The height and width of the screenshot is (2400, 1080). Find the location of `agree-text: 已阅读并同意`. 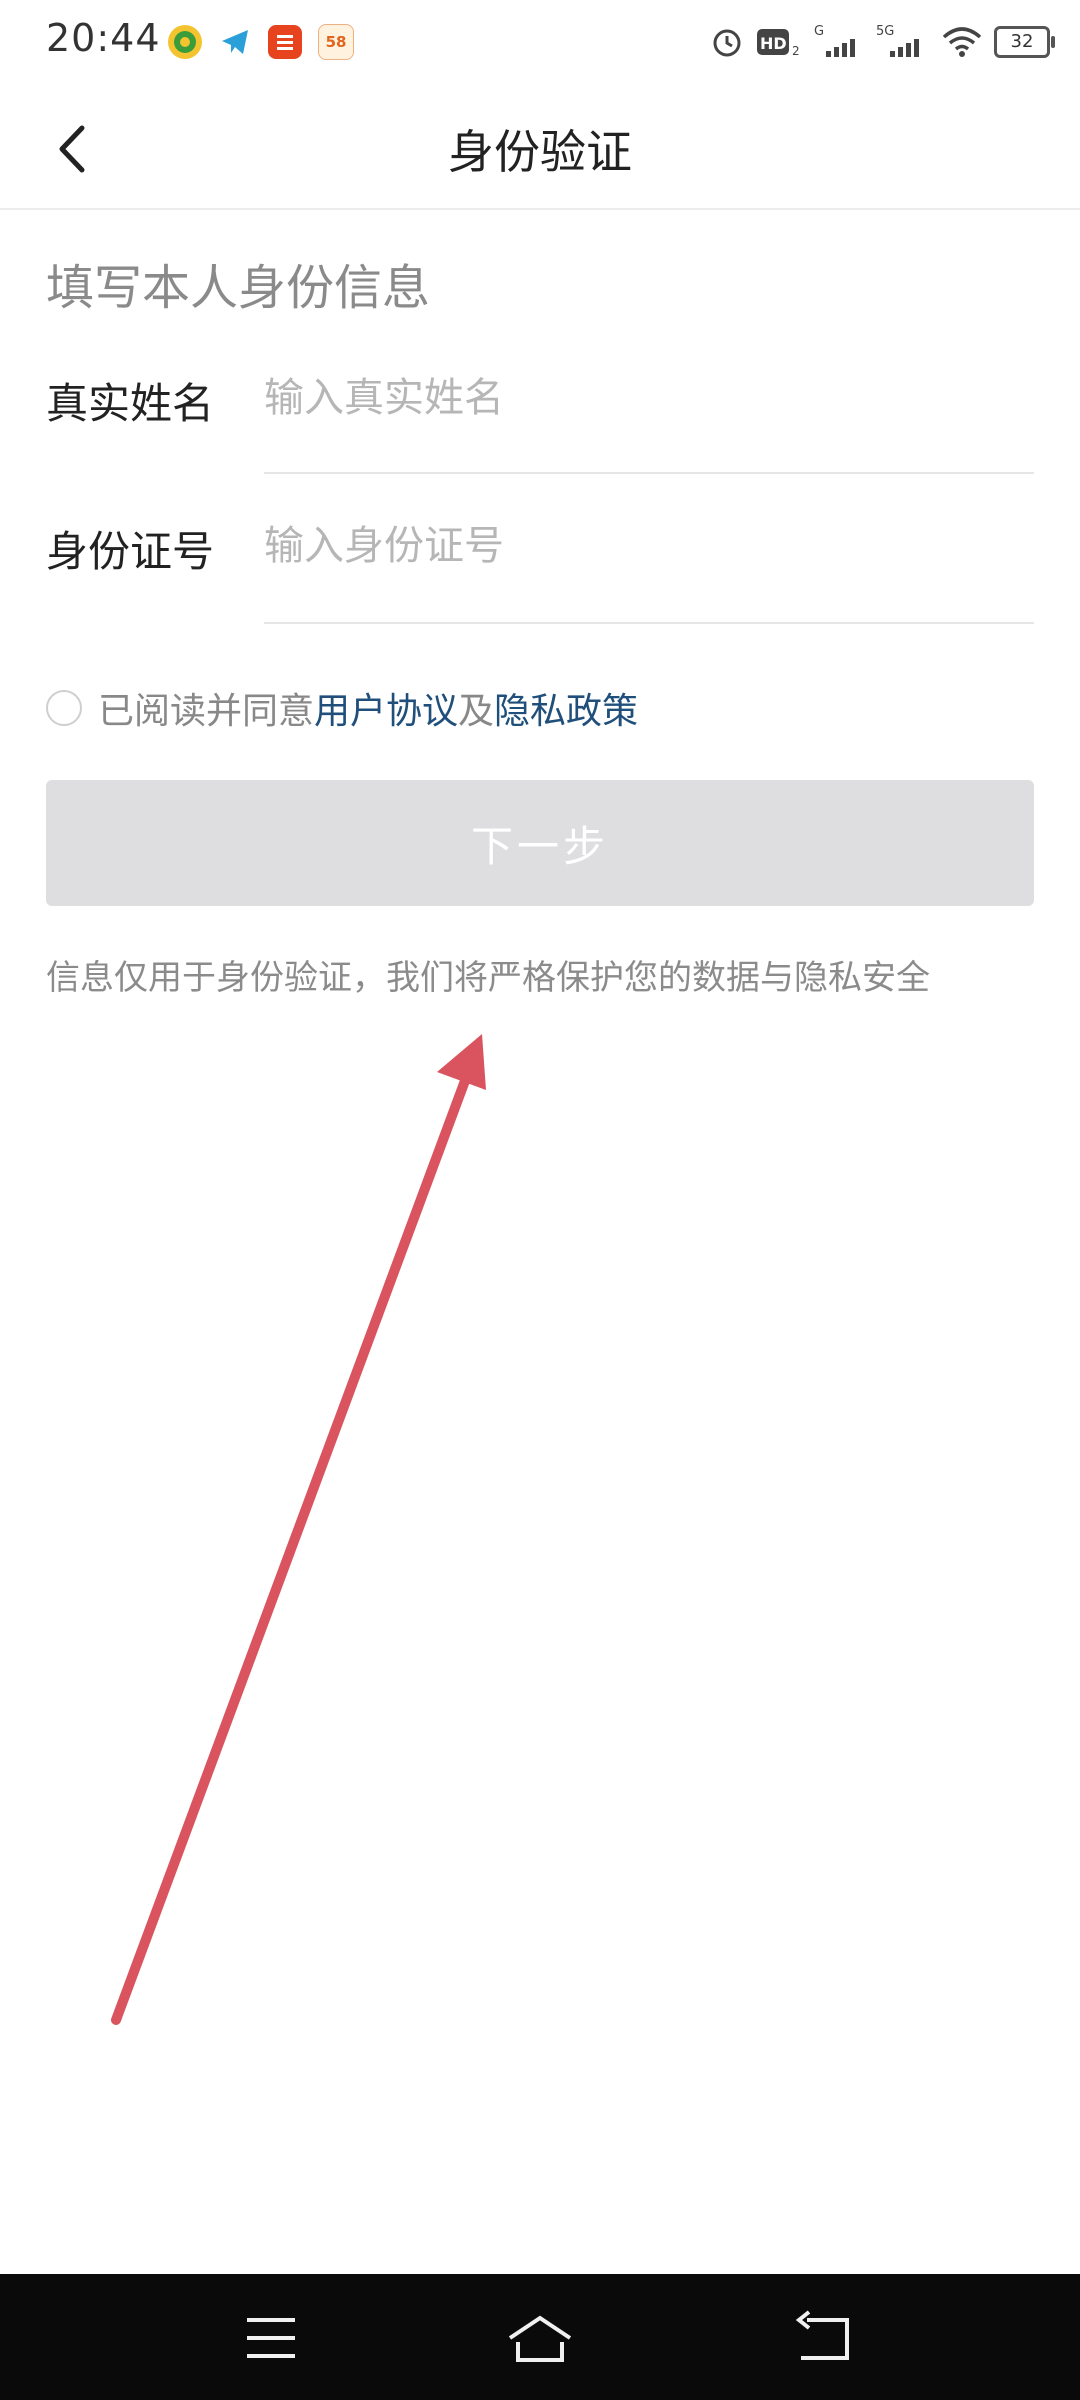

agree-text: 已阅读并同意 is located at coordinates (206, 711).